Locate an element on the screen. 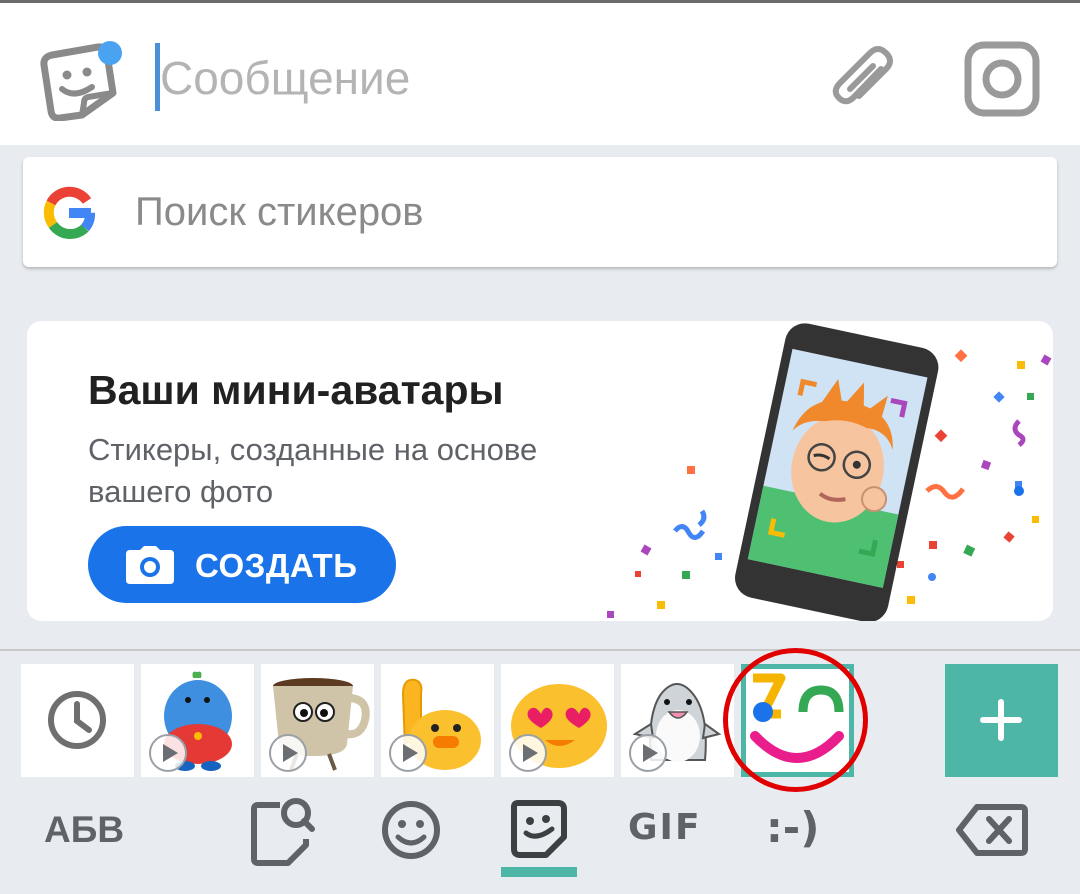 This screenshot has width=1080, height=894. sticker-pack-blob-flex is located at coordinates (437, 720).